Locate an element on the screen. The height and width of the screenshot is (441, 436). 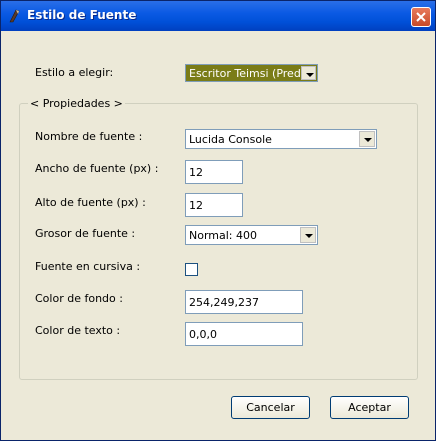
font-width-value: 12 is located at coordinates (196, 172).